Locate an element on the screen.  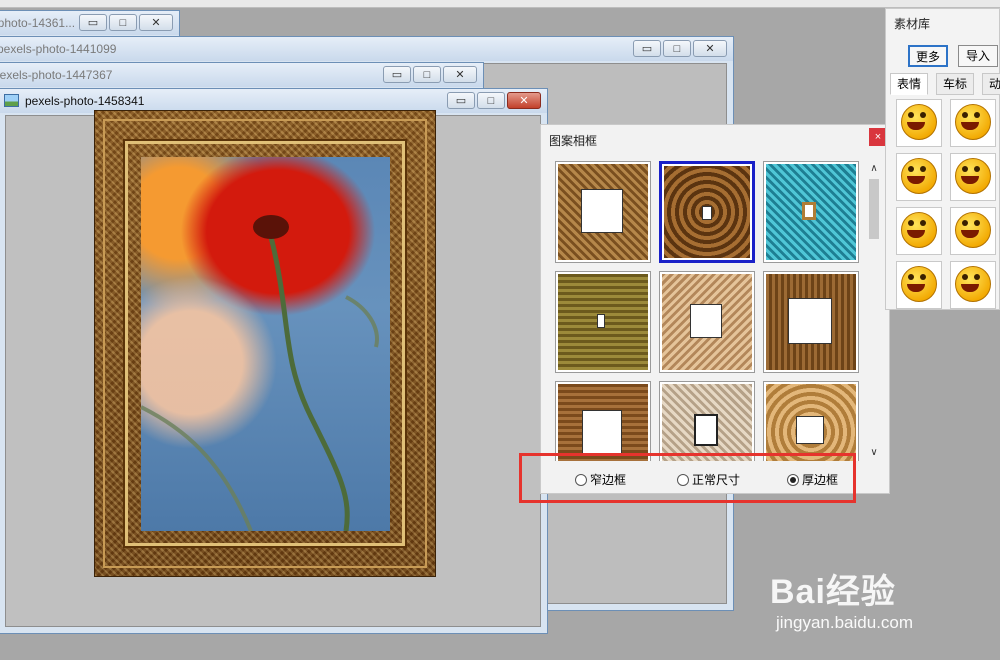
scroll-up-icon: ∧ is located at coordinates (874, 169).